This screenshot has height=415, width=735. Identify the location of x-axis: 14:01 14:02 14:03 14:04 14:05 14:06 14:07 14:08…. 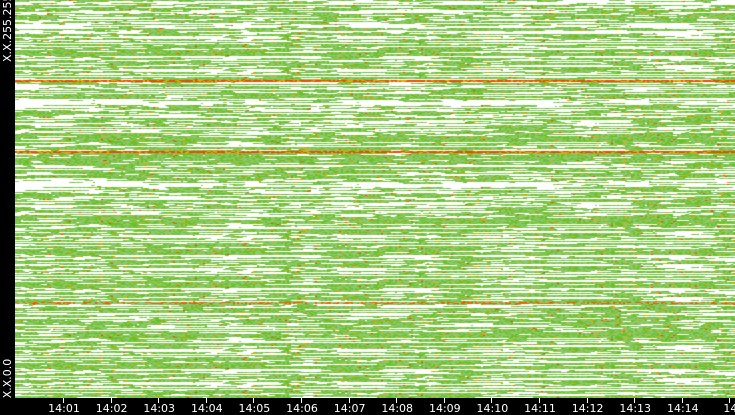
(367, 406).